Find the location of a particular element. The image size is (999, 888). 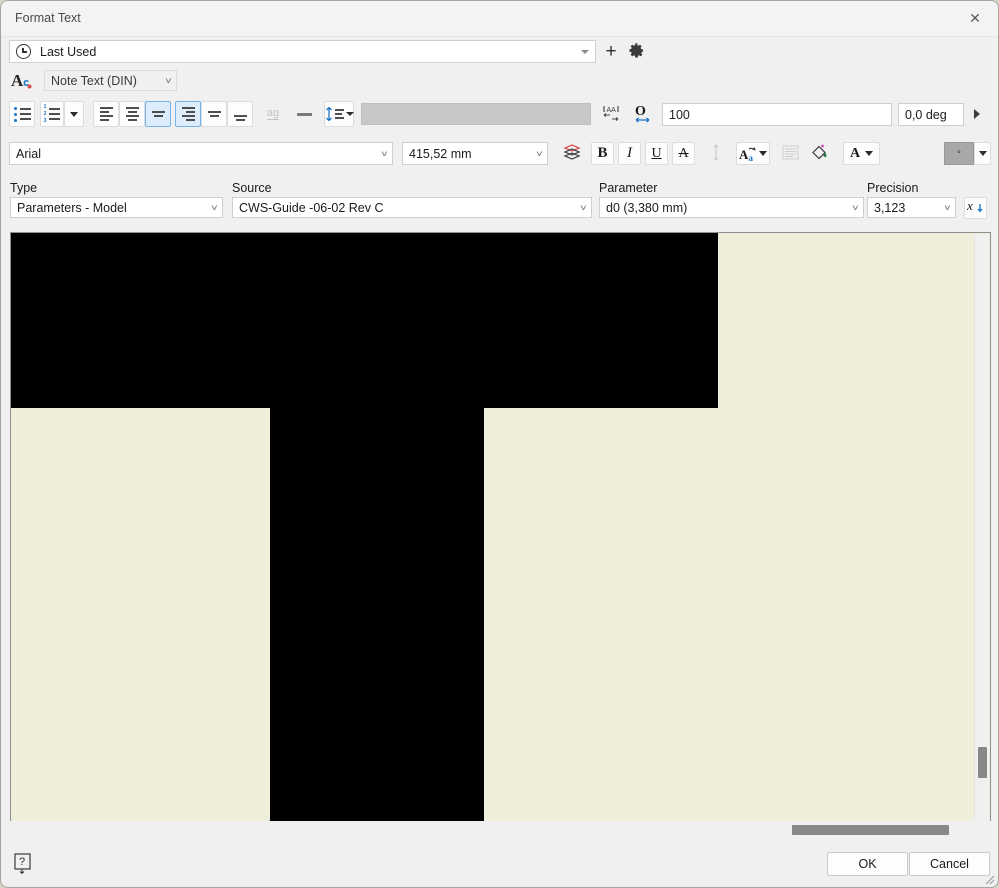

help-button: ? is located at coordinates (24, 863).